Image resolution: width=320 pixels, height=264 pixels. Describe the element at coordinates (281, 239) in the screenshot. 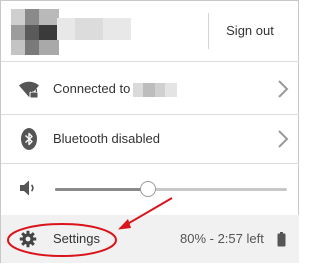

I see `battery-icon` at that location.